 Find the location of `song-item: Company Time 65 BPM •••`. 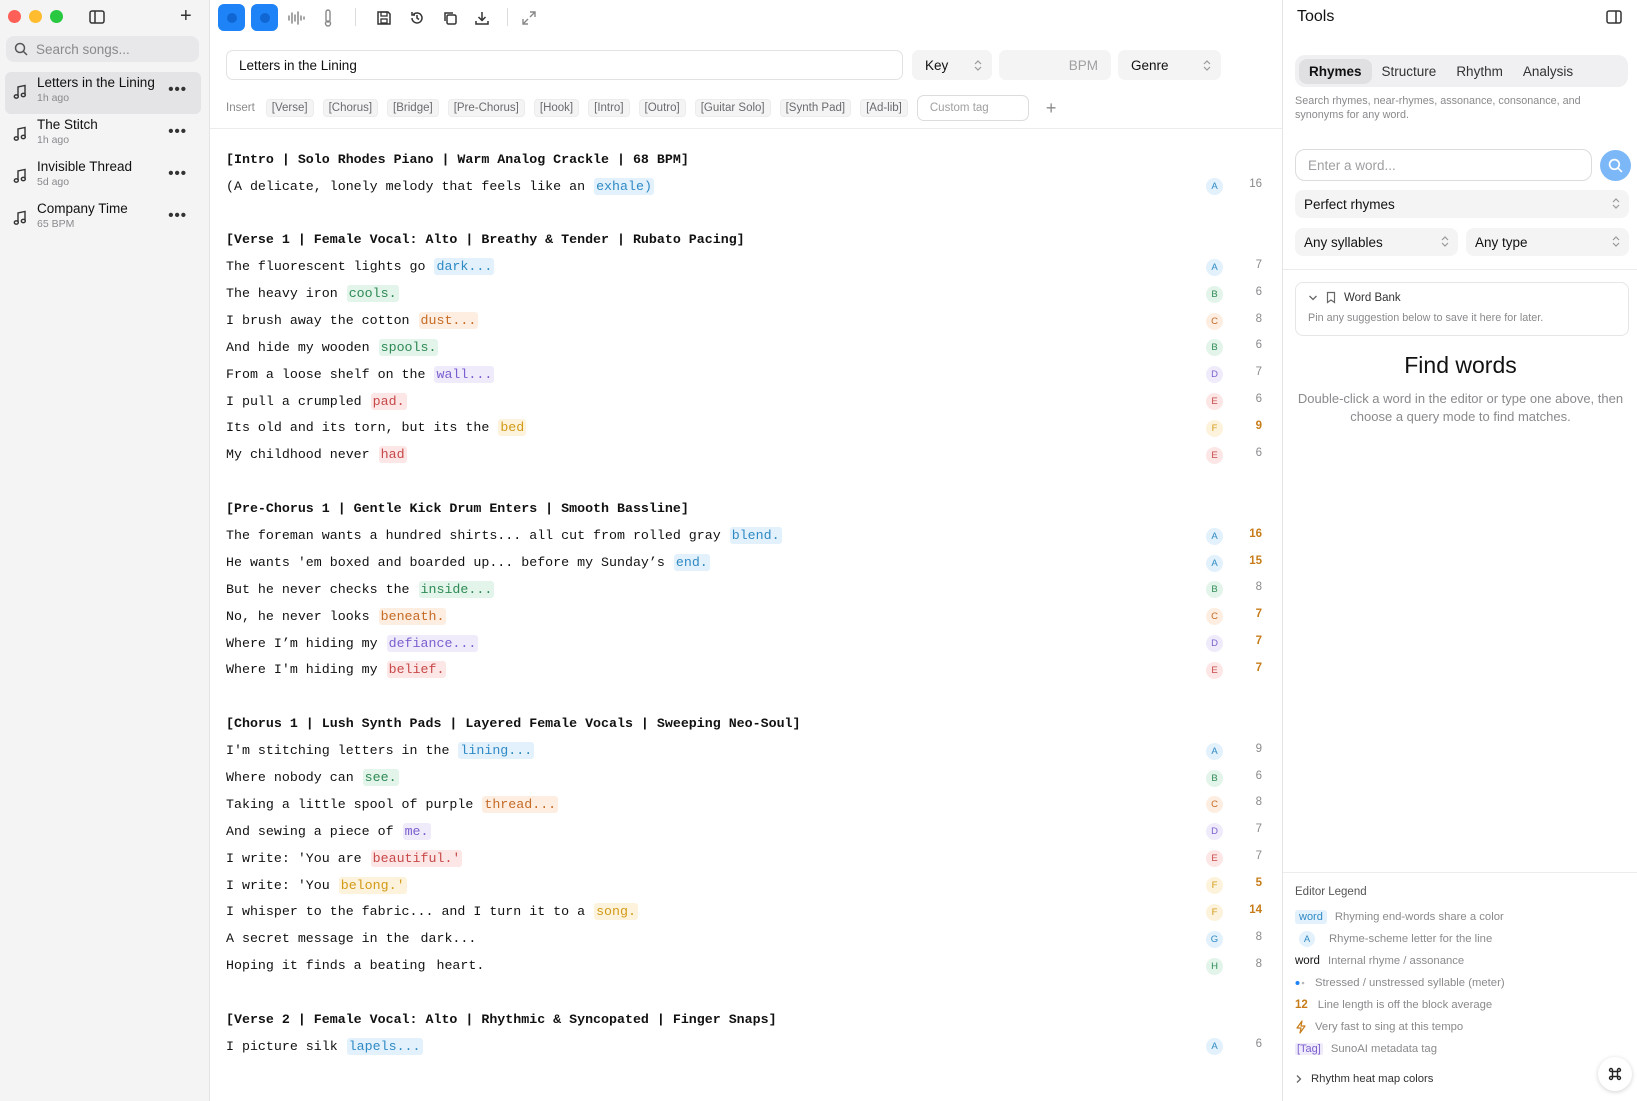

song-item: Company Time 65 BPM ••• is located at coordinates (103, 219).